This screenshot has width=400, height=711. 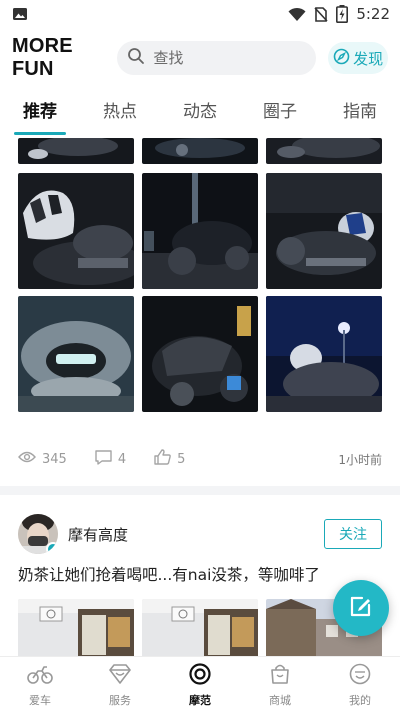 I want to click on post-text: 奶茶让她们抢着喝吧...有nai没茶，等咖啡了, so click(x=200, y=574).